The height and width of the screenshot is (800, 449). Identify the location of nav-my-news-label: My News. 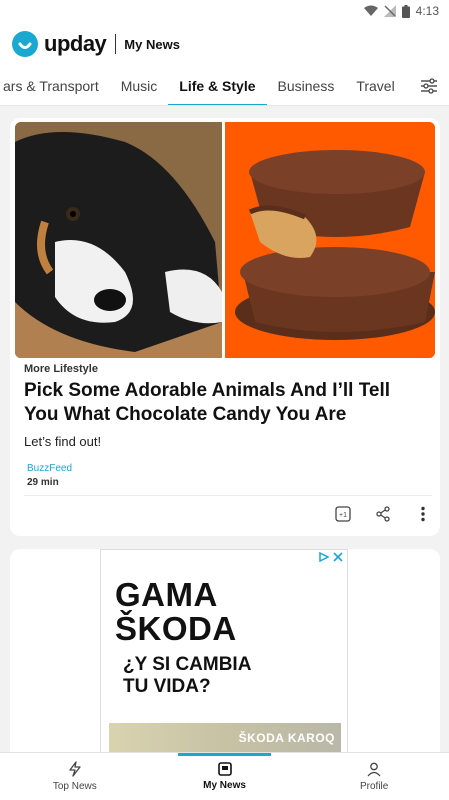
(224, 785).